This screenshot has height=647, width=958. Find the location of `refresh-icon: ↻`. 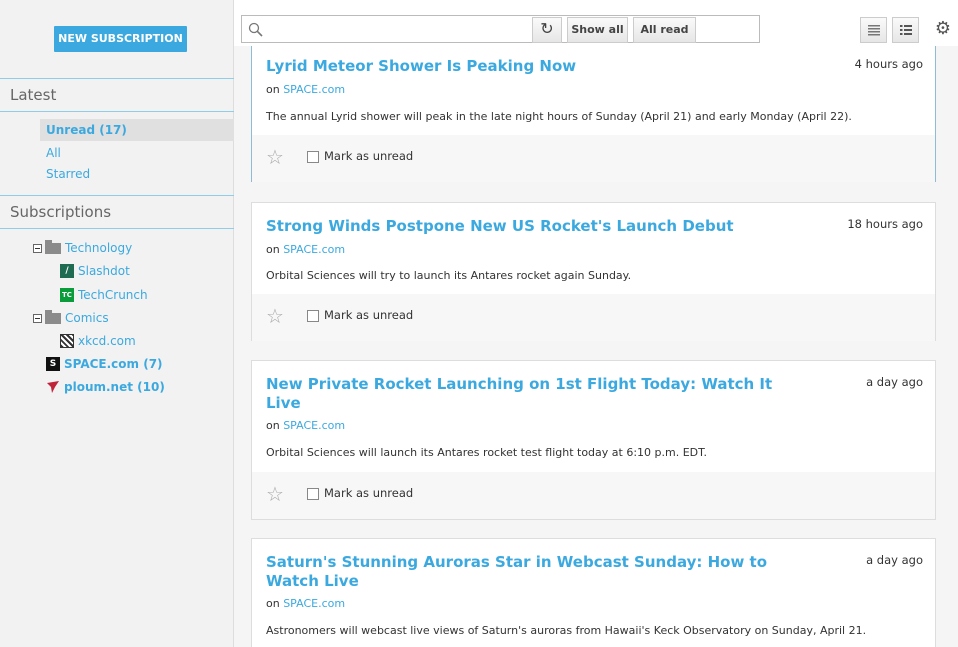

refresh-icon: ↻ is located at coordinates (547, 28).